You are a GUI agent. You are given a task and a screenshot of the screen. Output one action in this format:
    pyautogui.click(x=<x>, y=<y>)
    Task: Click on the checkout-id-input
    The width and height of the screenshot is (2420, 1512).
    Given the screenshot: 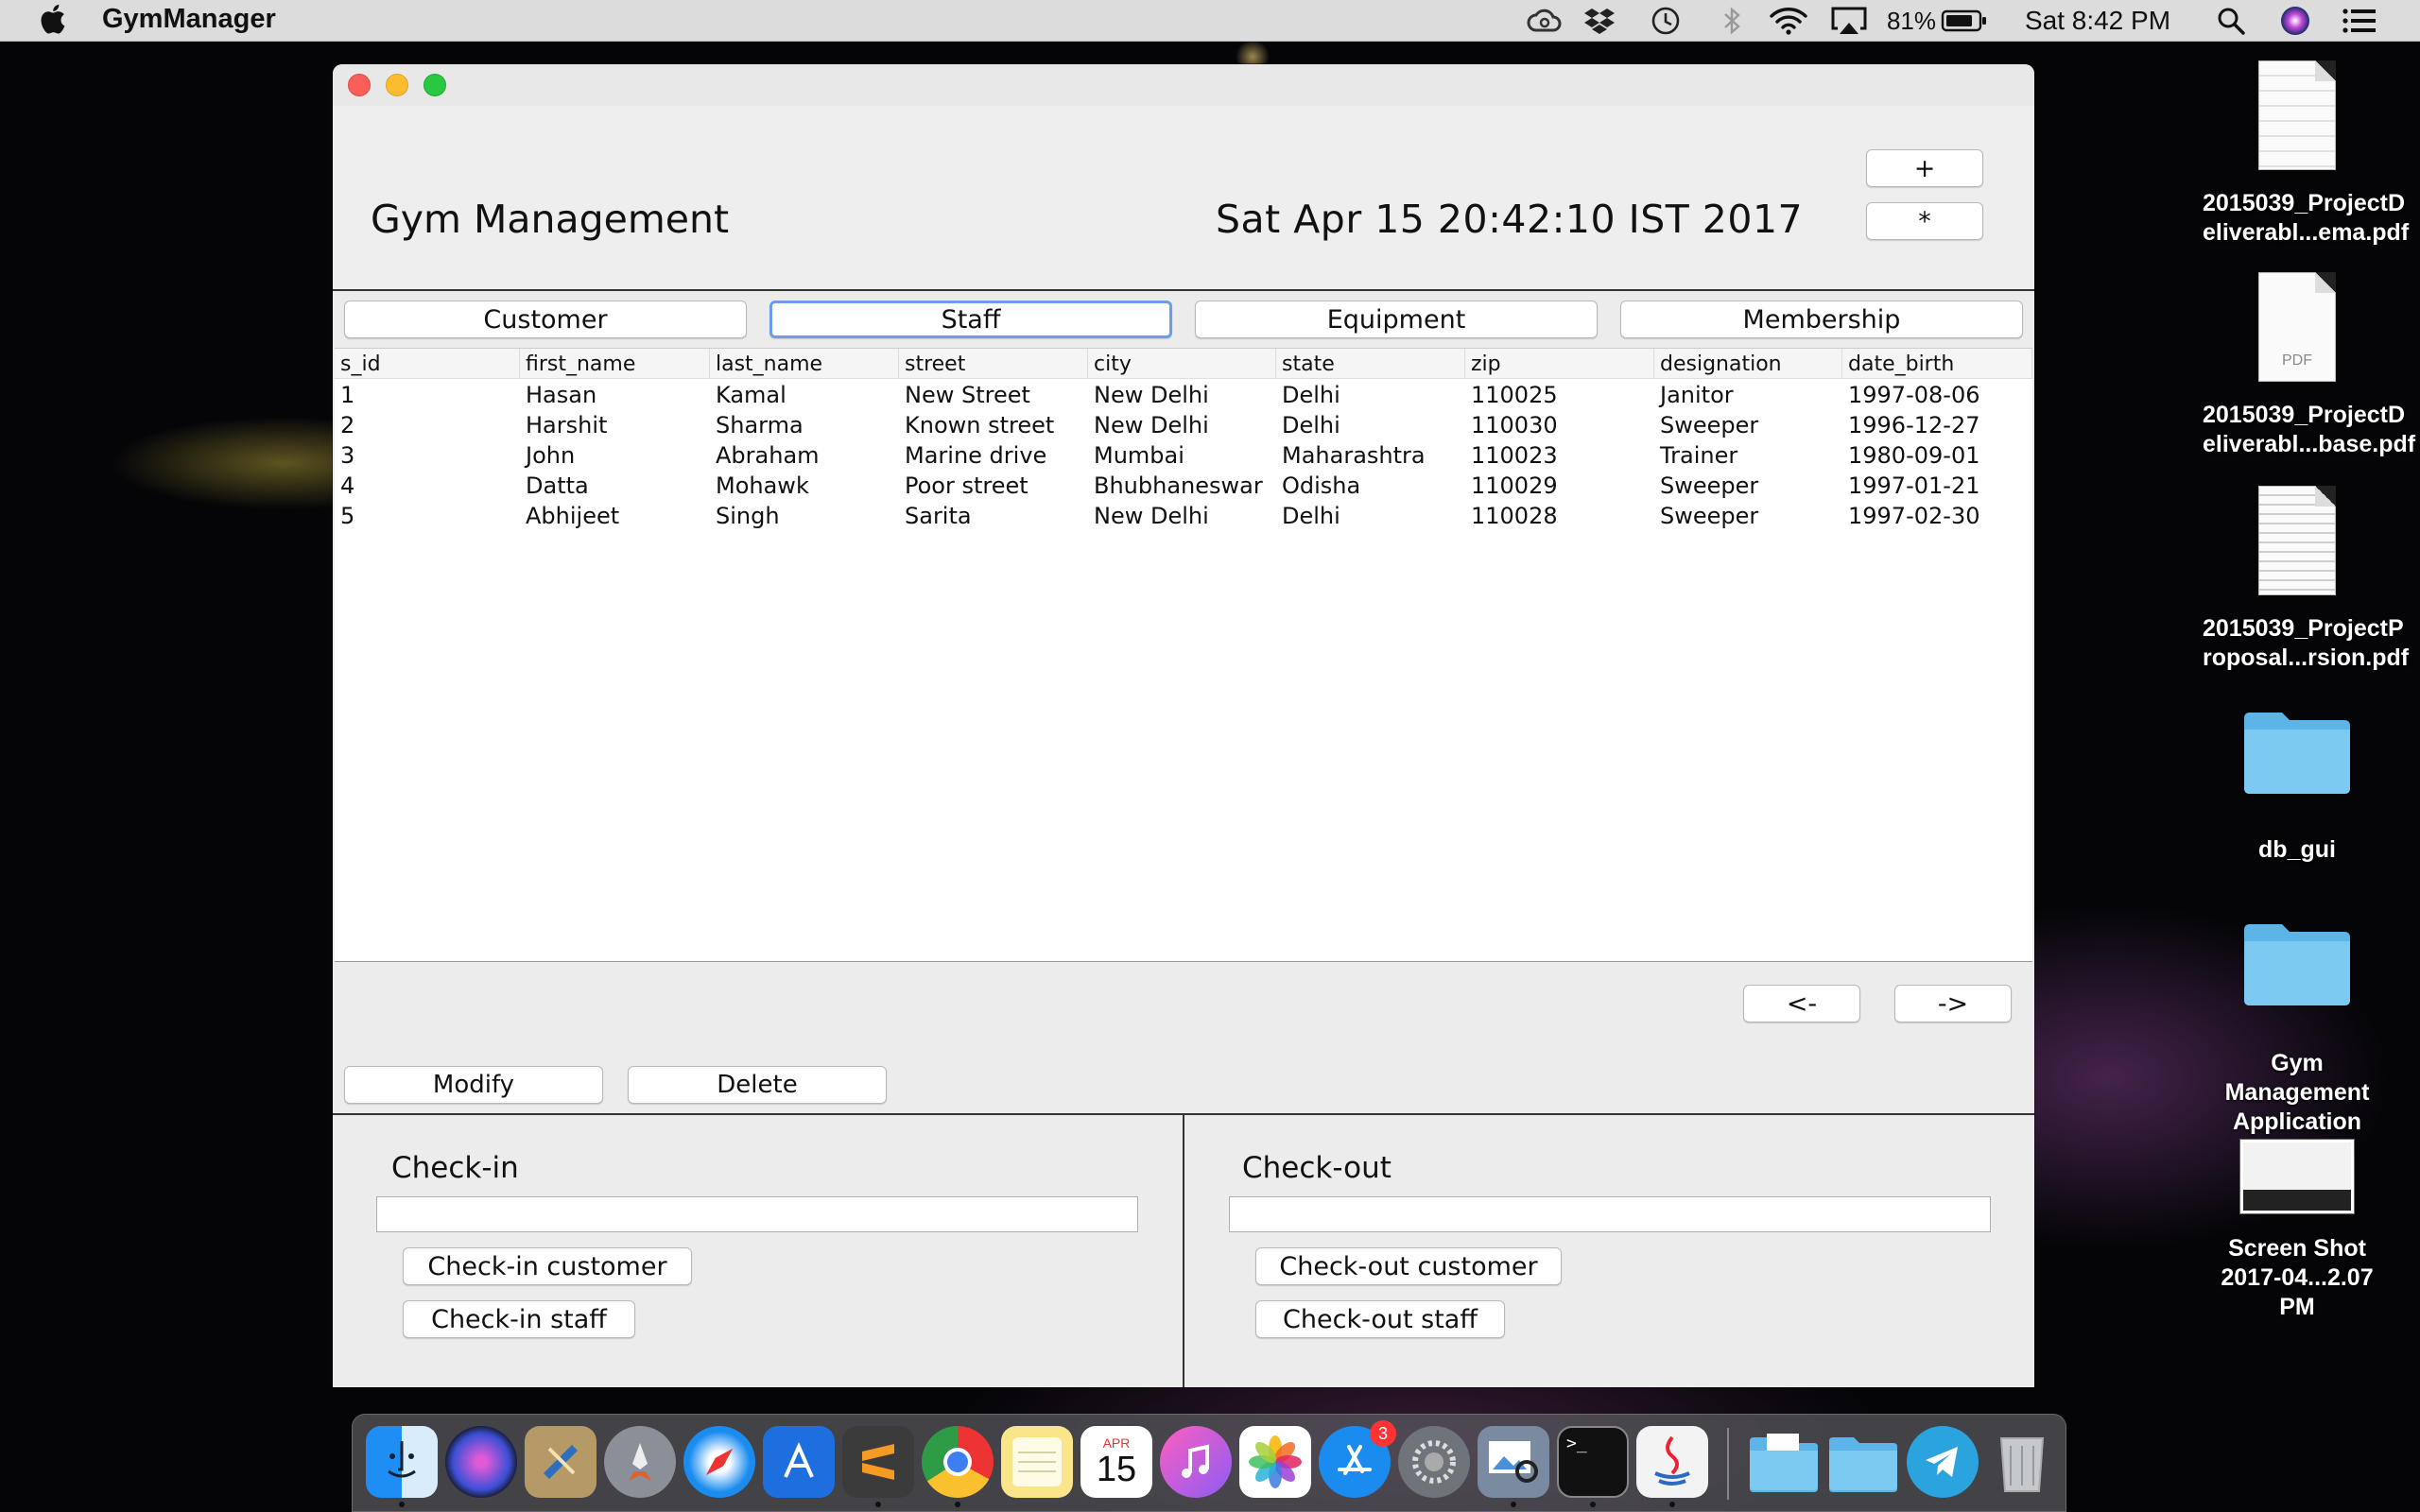 What is the action you would take?
    pyautogui.click(x=1610, y=1214)
    